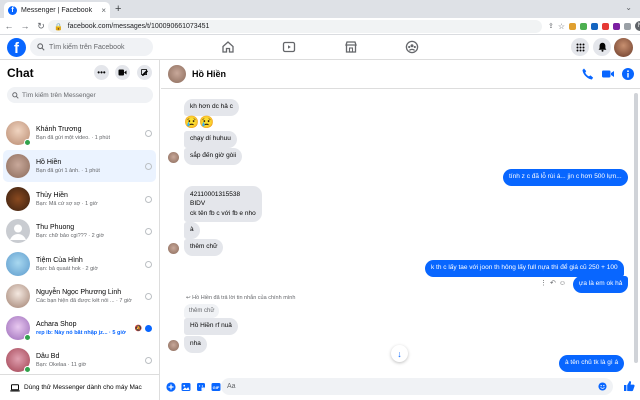 This screenshot has height=400, width=640. What do you see at coordinates (173, 157) in the screenshot?
I see `sender-avatar` at bounding box center [173, 157].